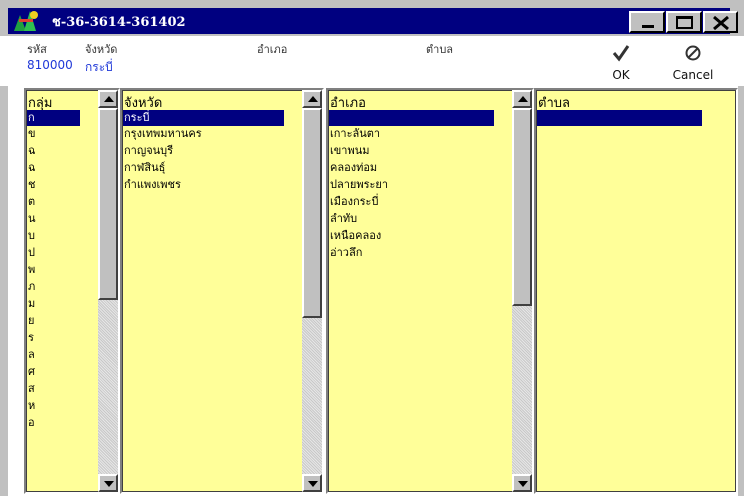 The height and width of the screenshot is (496, 744). I want to click on province-label: จังหวัด, so click(101, 49).